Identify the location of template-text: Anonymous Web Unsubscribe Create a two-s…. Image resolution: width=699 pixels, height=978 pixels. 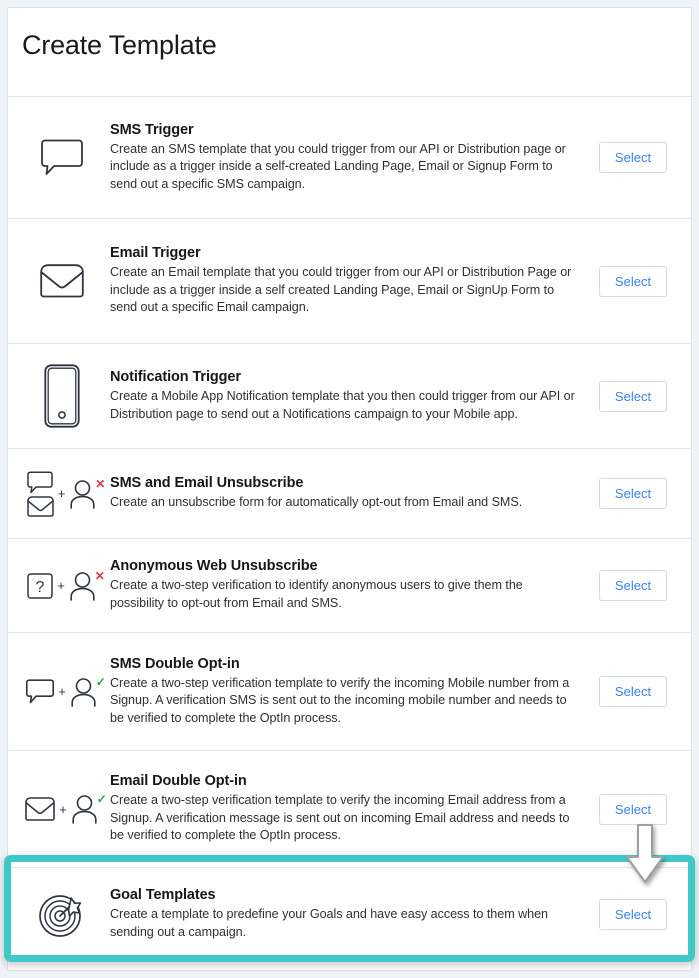
(348, 585).